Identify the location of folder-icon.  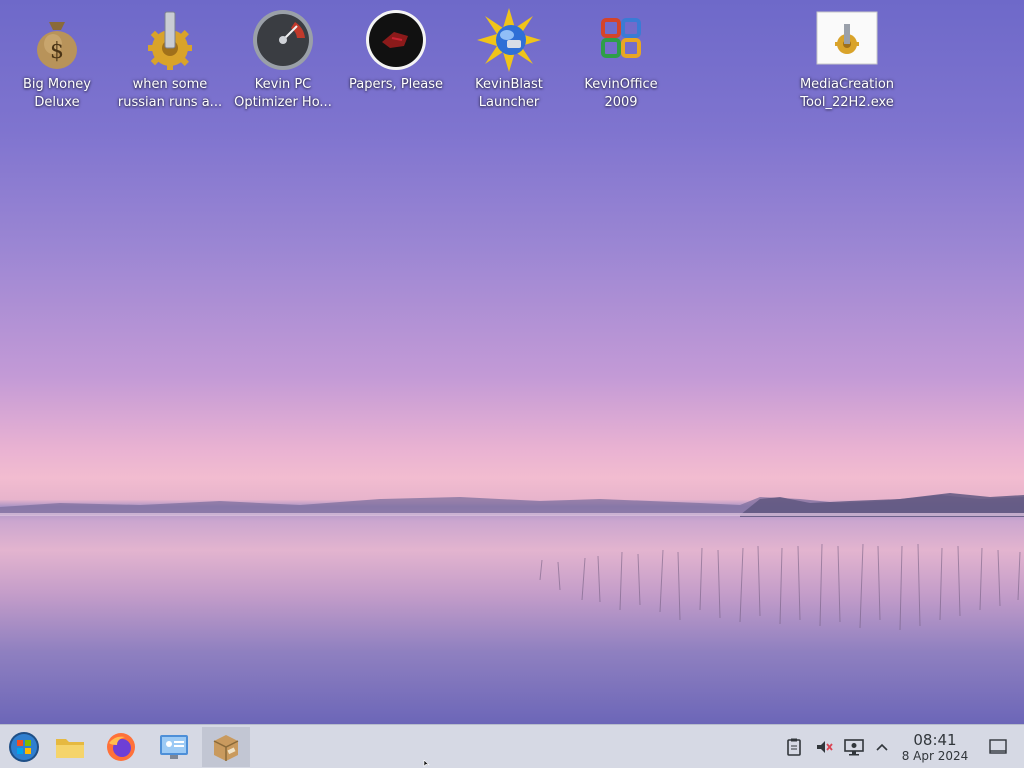
(70, 748).